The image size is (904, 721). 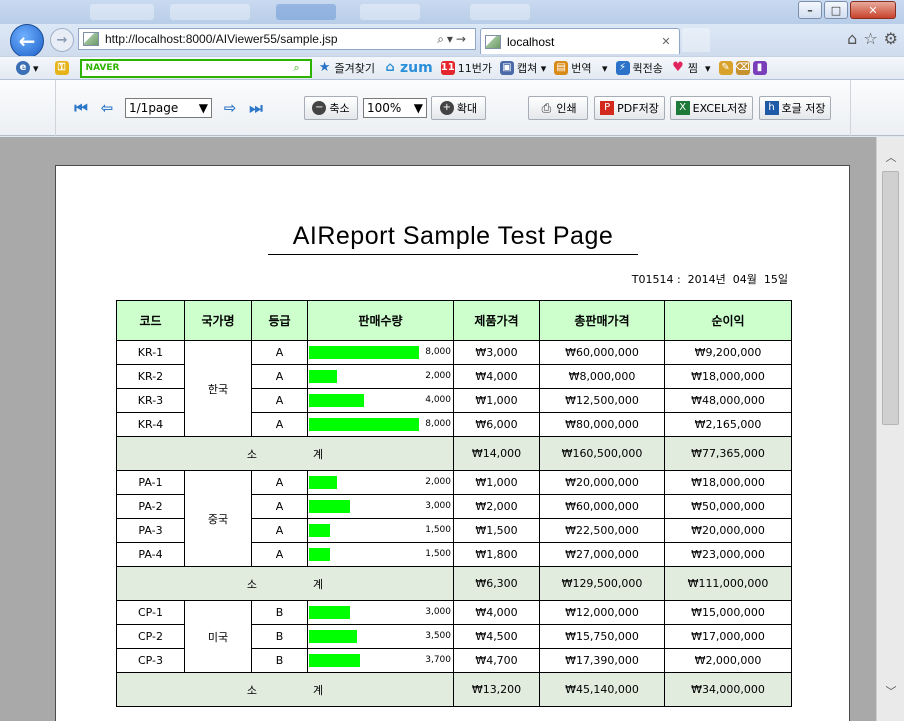 I want to click on total-cell: ₩22,500,000, so click(x=602, y=530).